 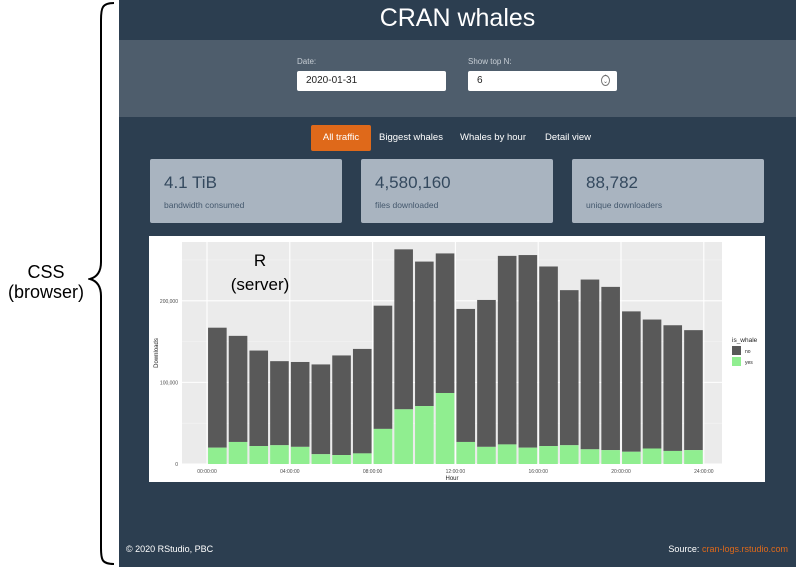 What do you see at coordinates (45, 282) in the screenshot?
I see `css-annotation-label: CSS (browser)` at bounding box center [45, 282].